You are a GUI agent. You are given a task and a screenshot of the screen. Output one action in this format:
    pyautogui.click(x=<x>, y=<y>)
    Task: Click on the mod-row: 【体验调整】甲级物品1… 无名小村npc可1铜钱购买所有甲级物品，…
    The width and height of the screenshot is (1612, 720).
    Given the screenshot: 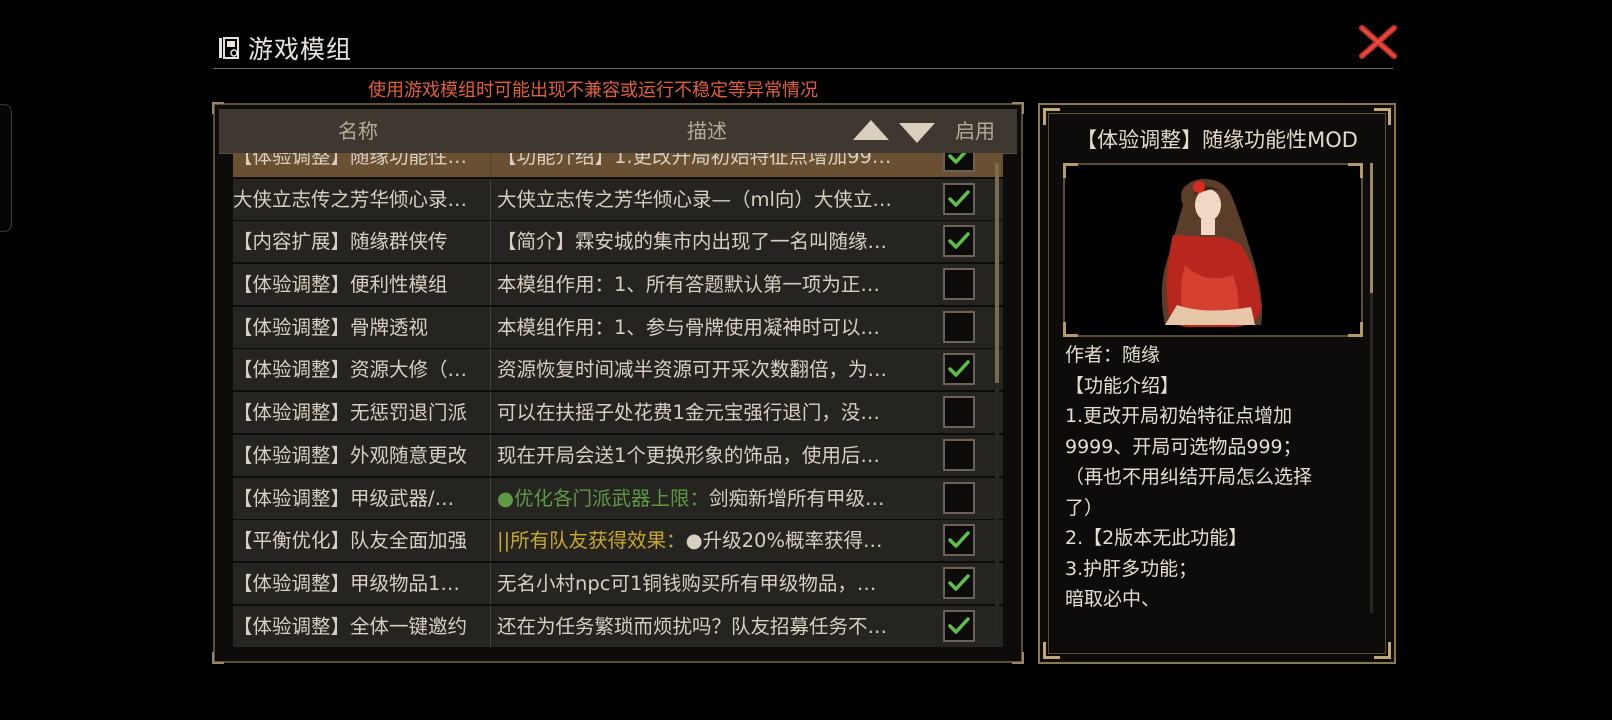 What is the action you would take?
    pyautogui.click(x=618, y=583)
    